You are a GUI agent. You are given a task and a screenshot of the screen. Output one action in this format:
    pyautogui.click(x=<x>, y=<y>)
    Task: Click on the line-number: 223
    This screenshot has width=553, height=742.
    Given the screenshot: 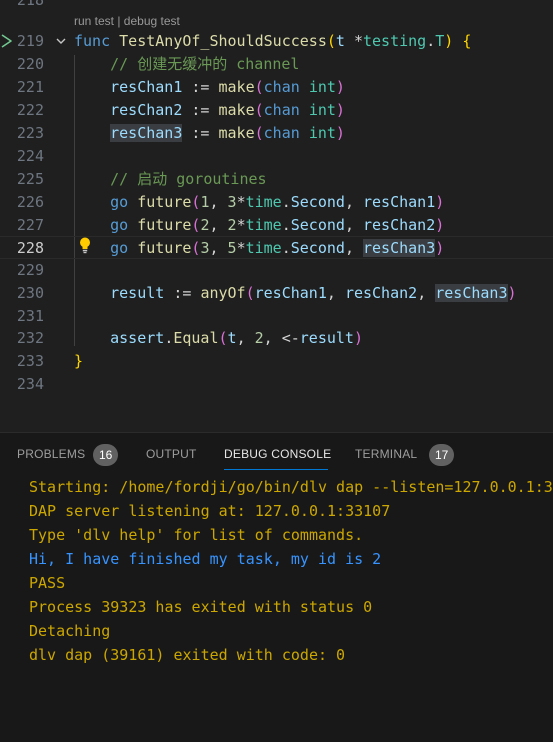 What is the action you would take?
    pyautogui.click(x=30, y=133)
    